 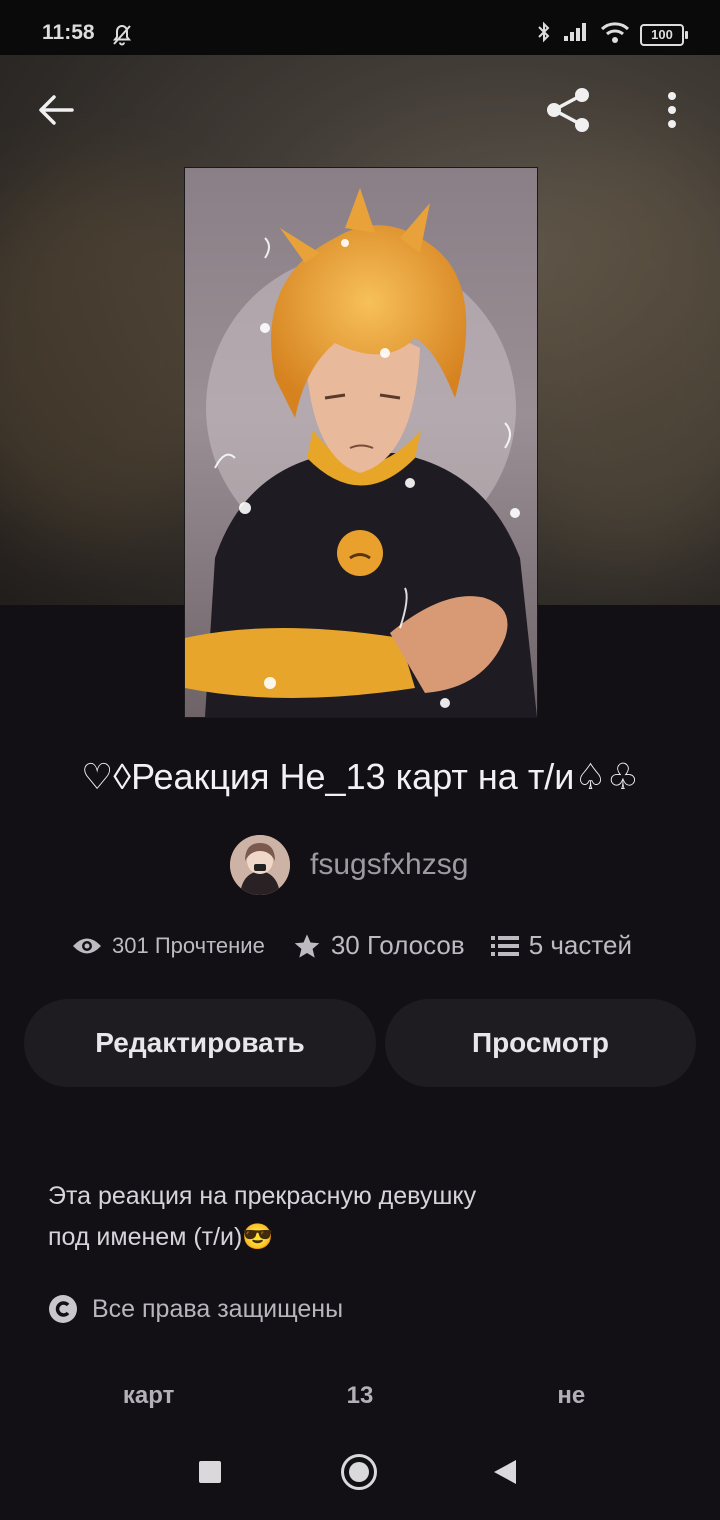 What do you see at coordinates (122, 37) in the screenshot?
I see `dnd-bell-icon` at bounding box center [122, 37].